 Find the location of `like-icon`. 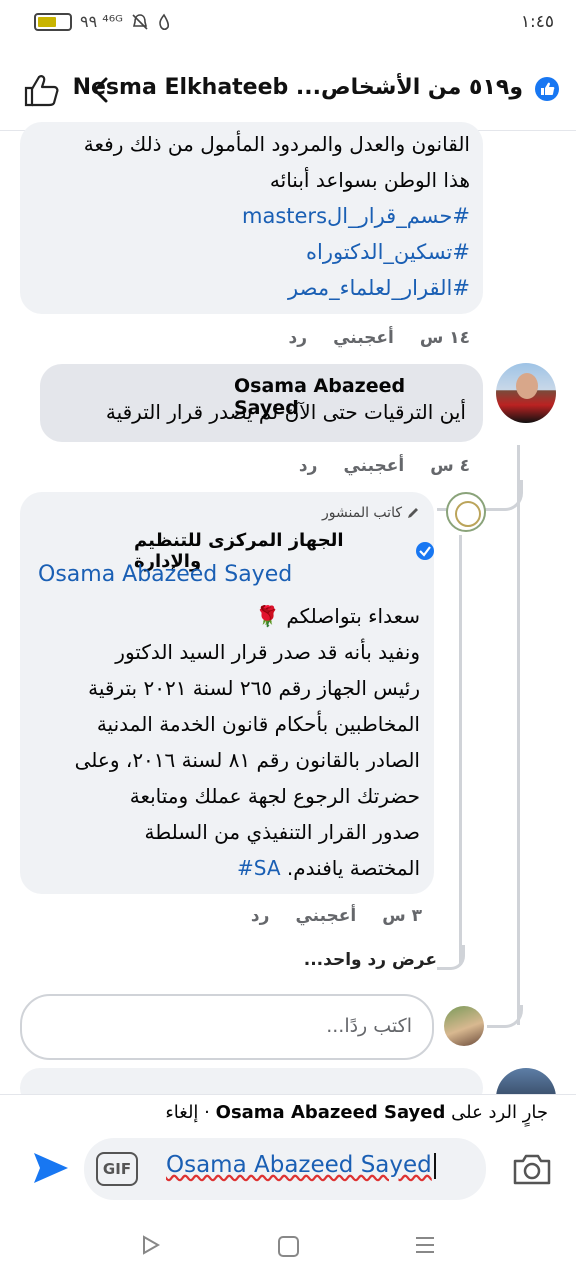

like-icon is located at coordinates (41, 90).